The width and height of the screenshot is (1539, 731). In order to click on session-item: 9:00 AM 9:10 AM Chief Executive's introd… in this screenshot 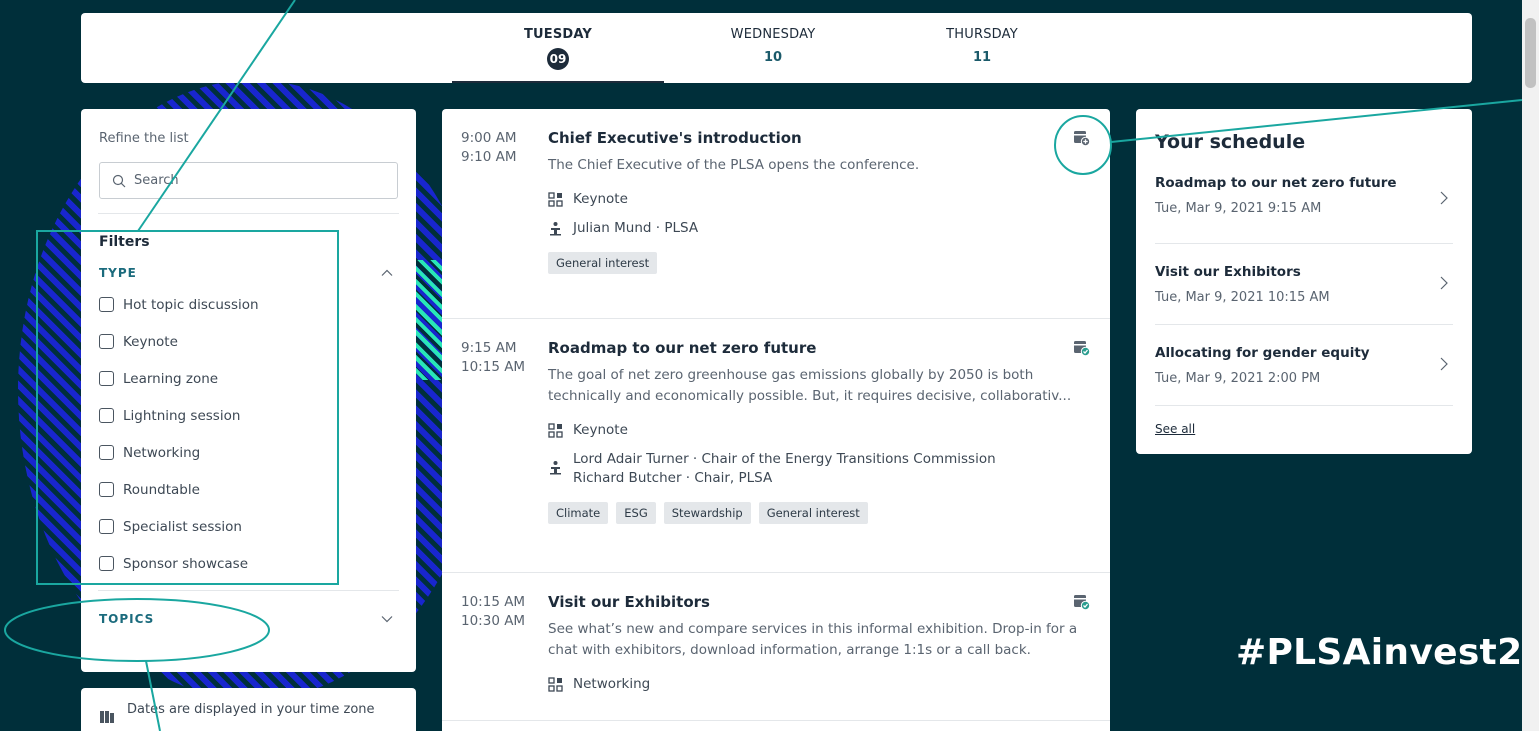, I will do `click(776, 214)`.